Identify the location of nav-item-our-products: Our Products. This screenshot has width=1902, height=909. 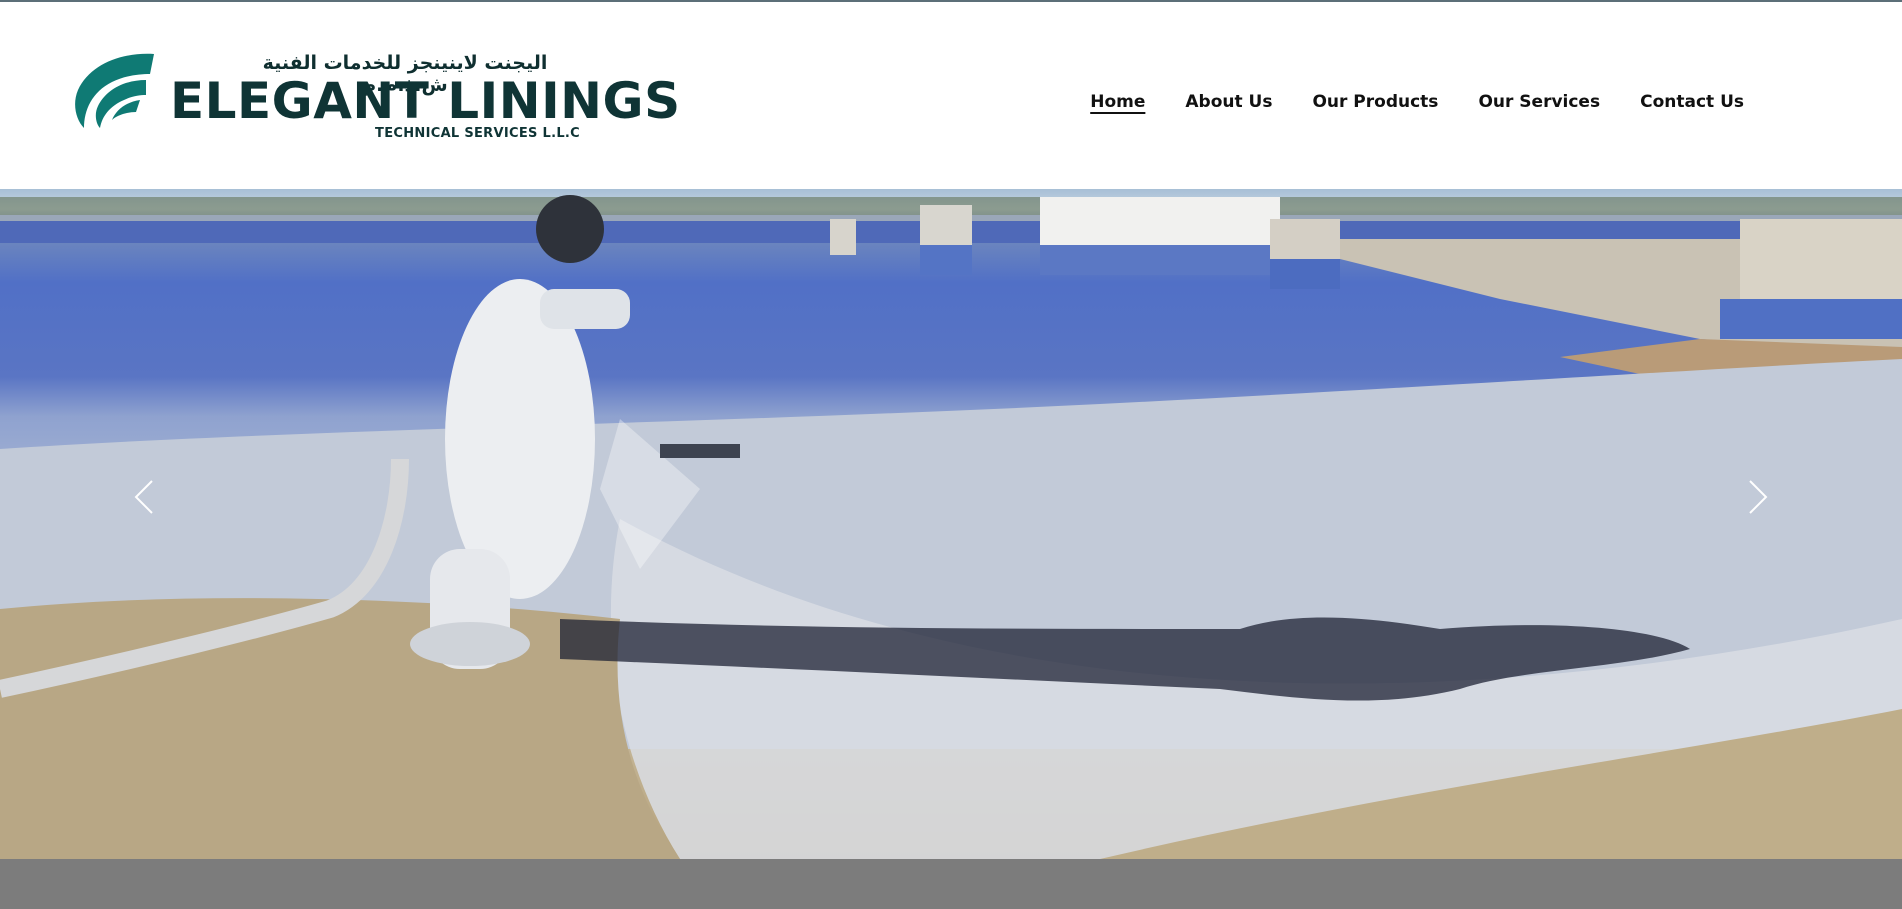
(1375, 102).